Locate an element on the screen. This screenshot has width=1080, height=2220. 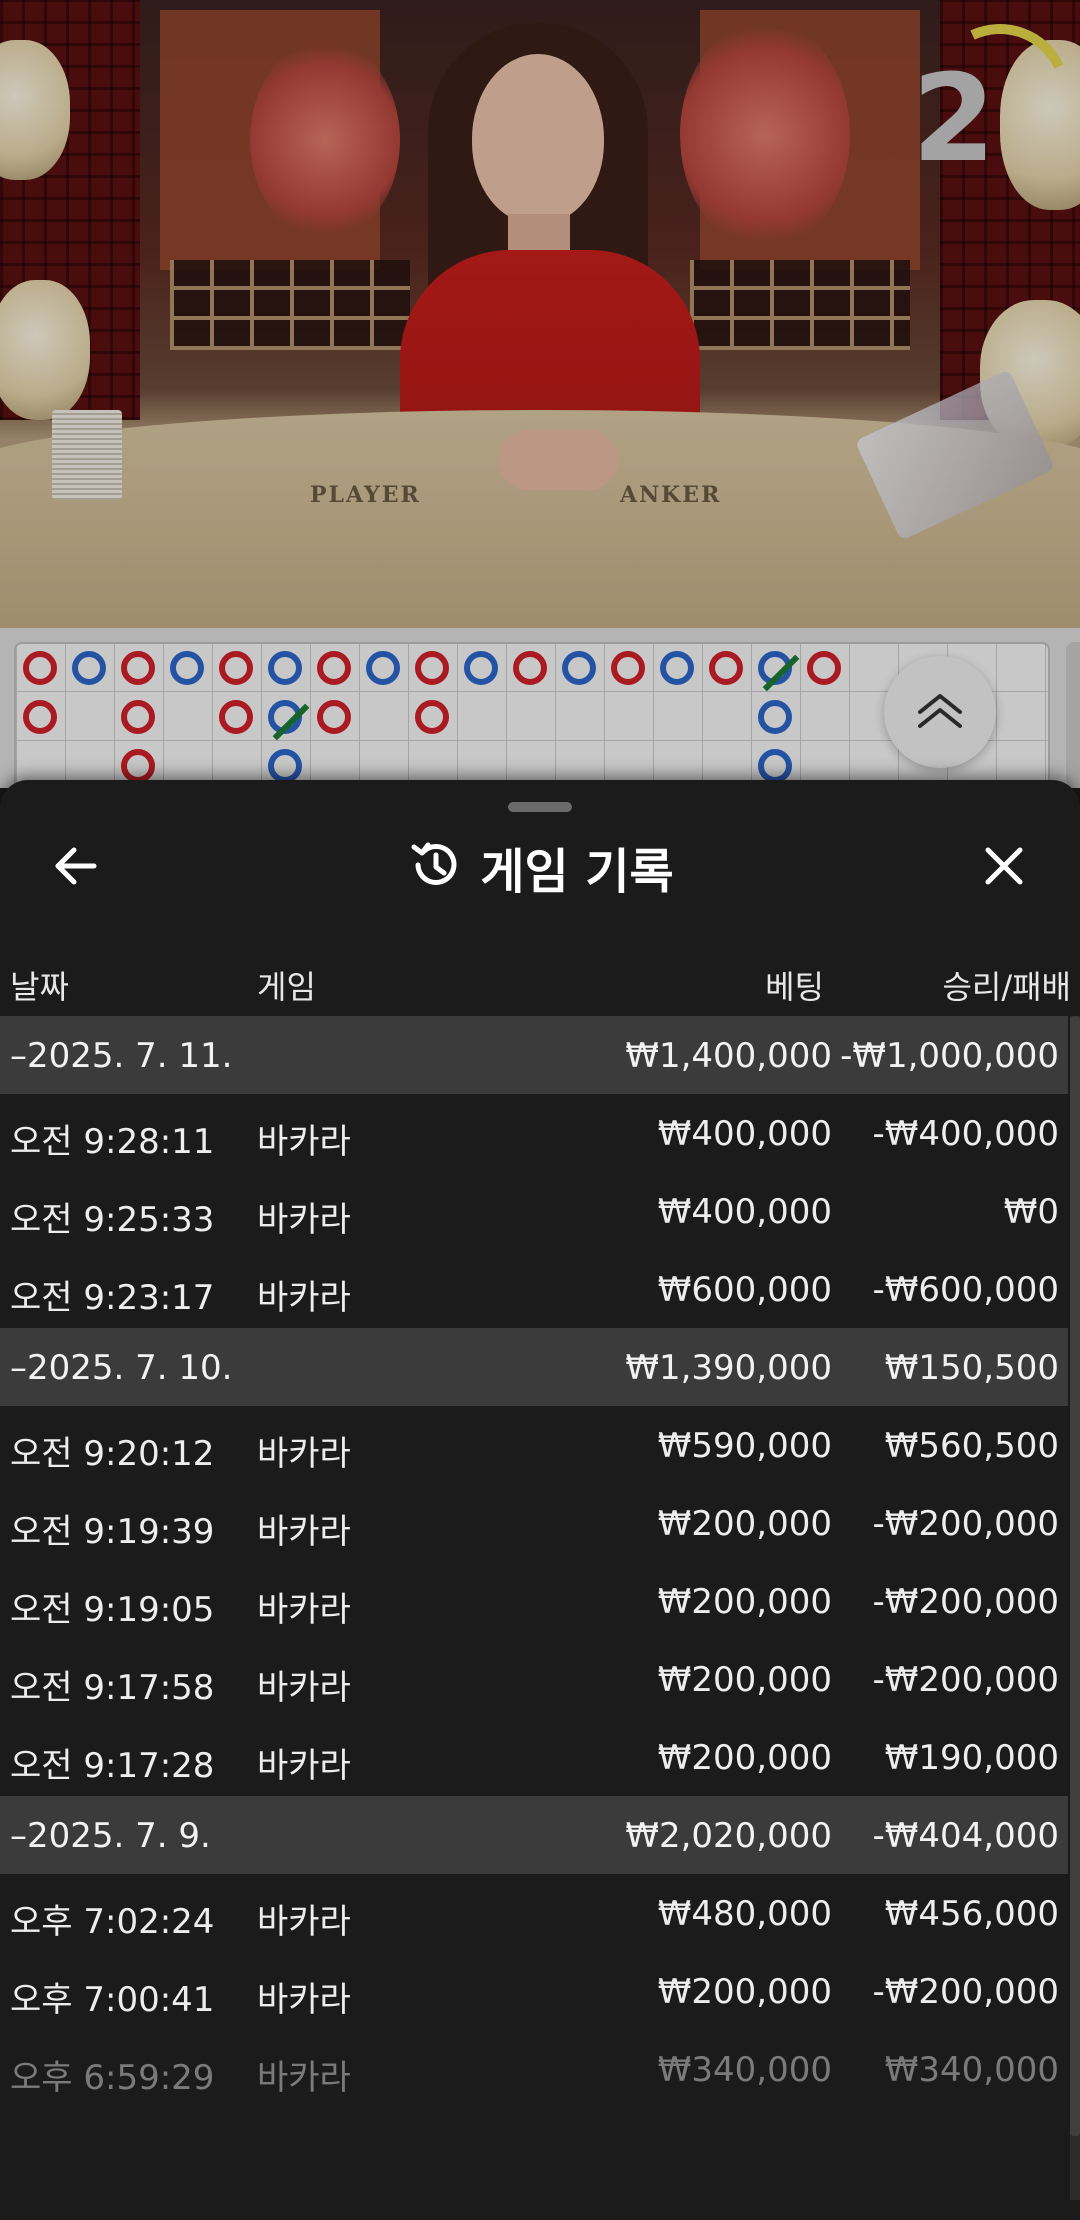
cell-date: –2025. 7. 11. is located at coordinates (121, 1056).